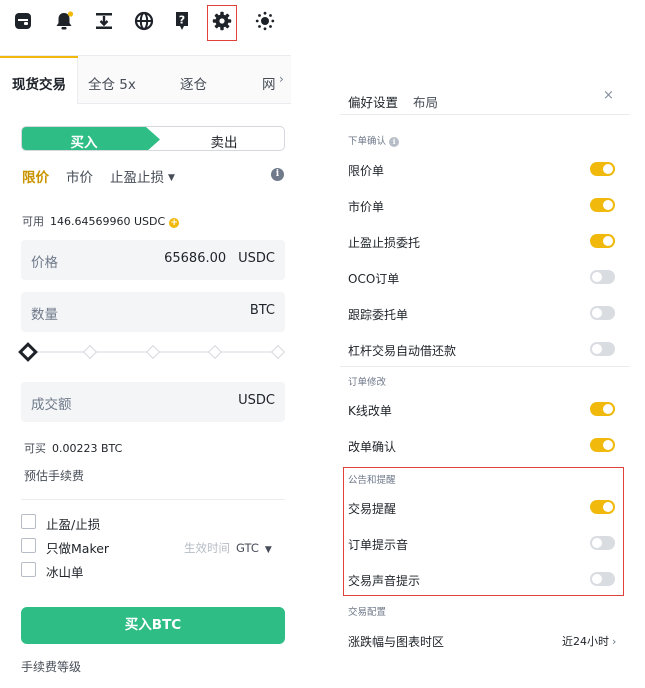 The width and height of the screenshot is (645, 688). Describe the element at coordinates (153, 138) in the screenshot. I see `buy-sell-toggle: 买入 卖出` at that location.